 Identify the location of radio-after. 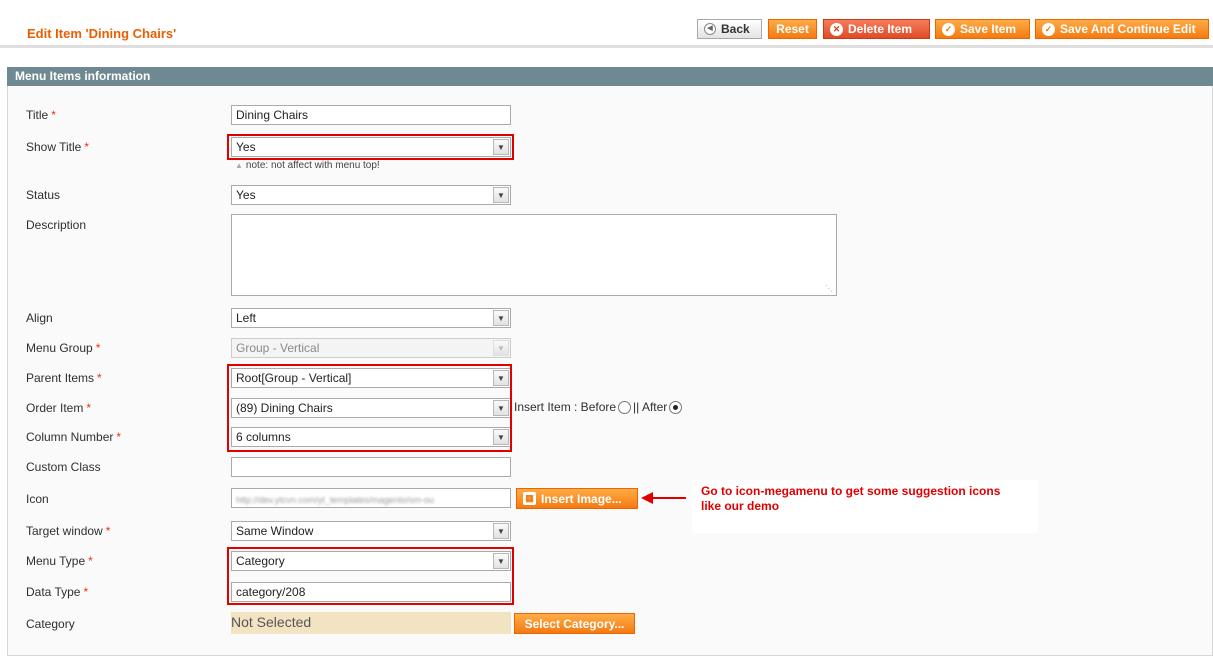
(676, 407).